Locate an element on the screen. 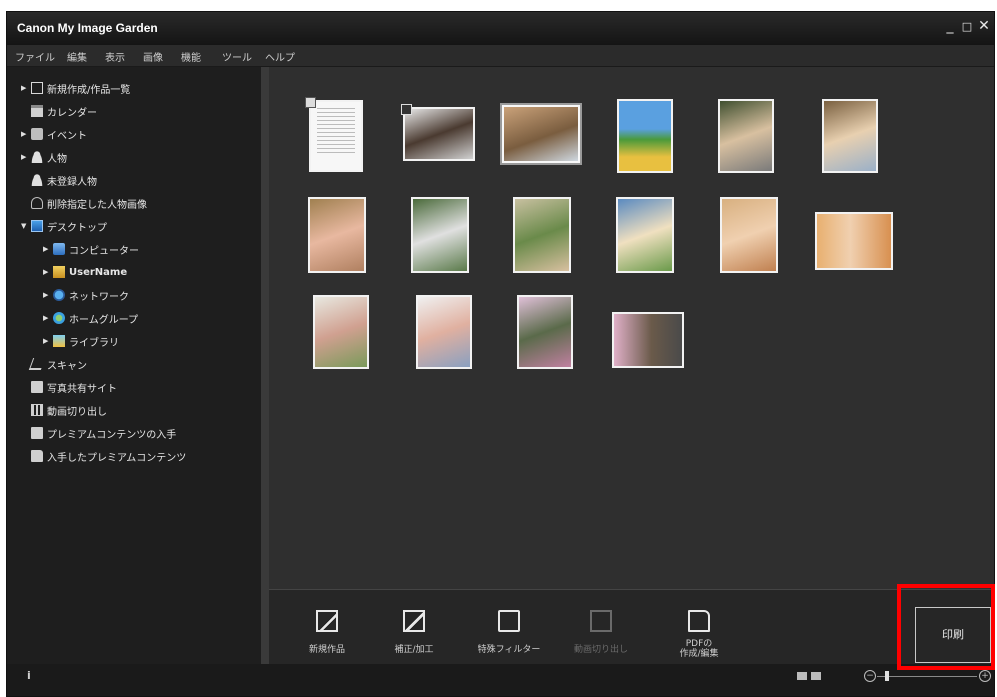 This screenshot has width=997, height=697. correct-edit-icon is located at coordinates (414, 621).